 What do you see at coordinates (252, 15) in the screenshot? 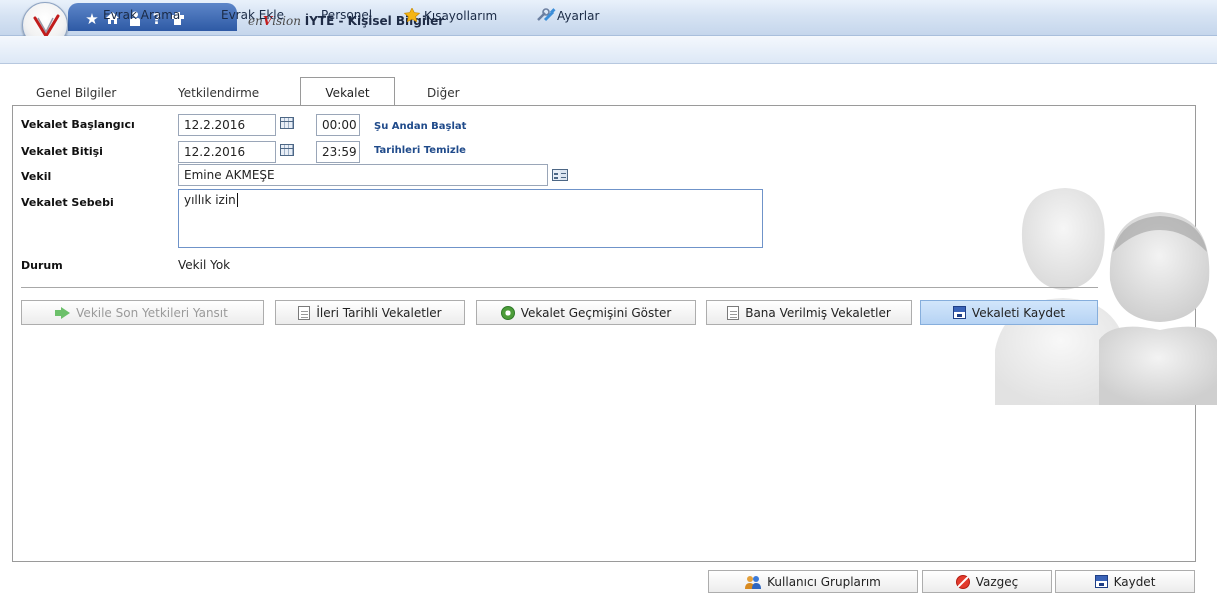
I see `menu-evrak-ekle: Evrak Ekle` at bounding box center [252, 15].